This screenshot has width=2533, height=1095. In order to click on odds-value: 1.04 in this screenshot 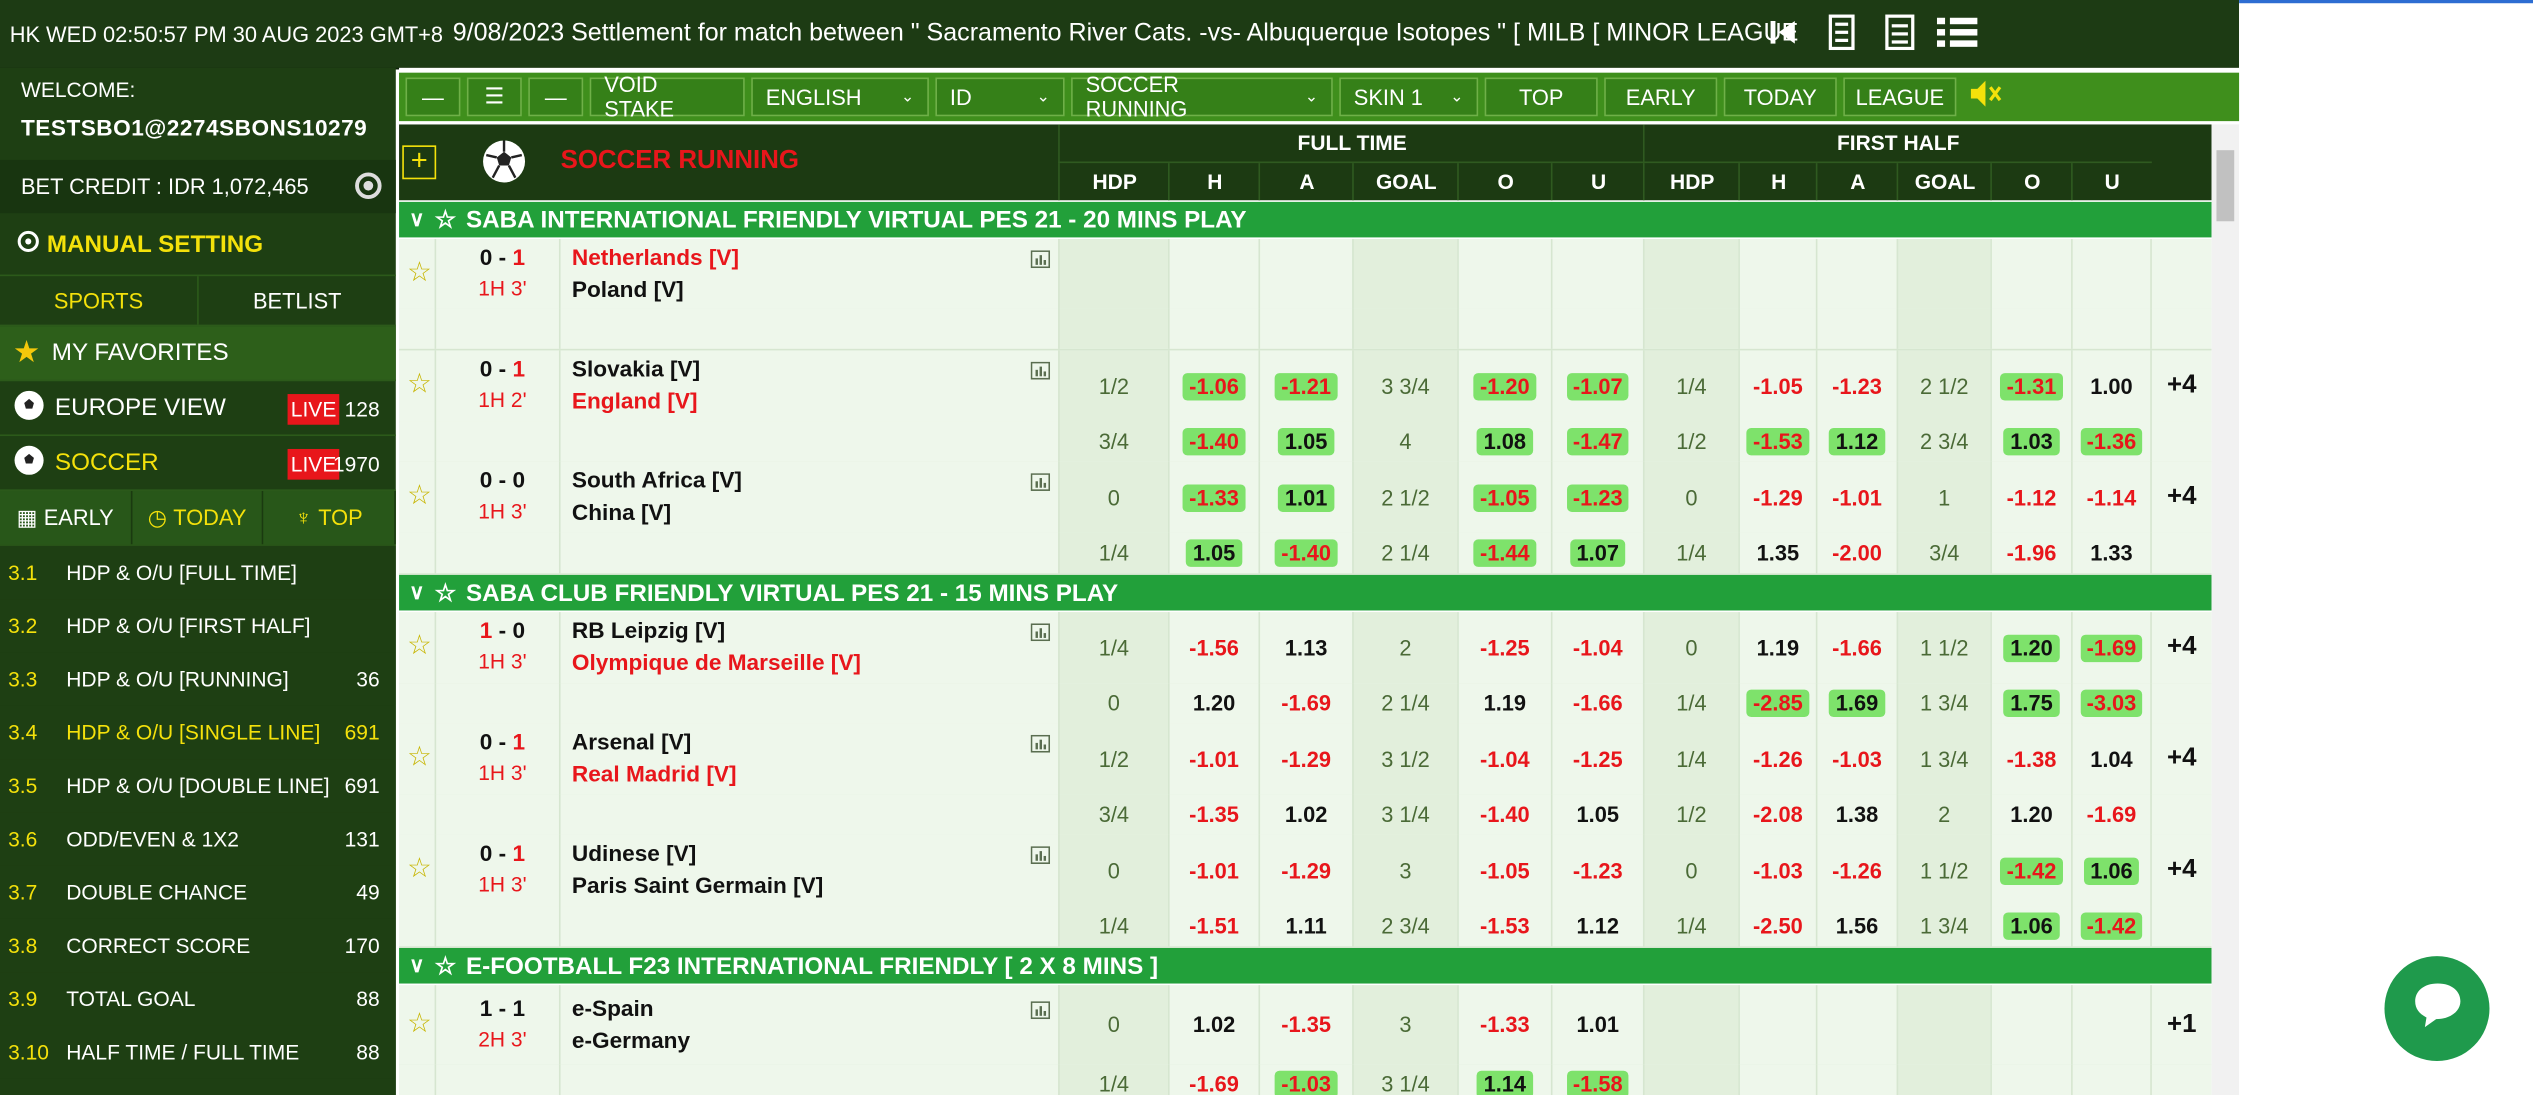, I will do `click(2111, 759)`.